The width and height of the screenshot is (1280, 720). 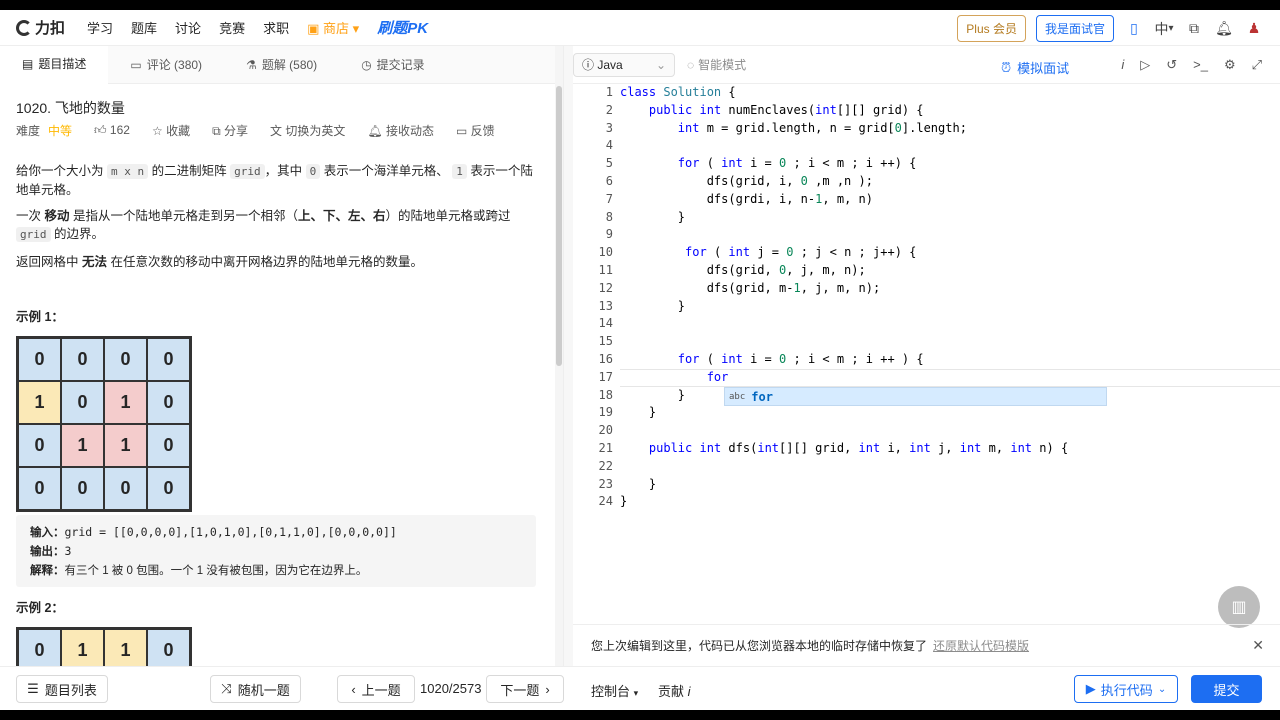 I want to click on close-icon: ✕, so click(x=1258, y=645).